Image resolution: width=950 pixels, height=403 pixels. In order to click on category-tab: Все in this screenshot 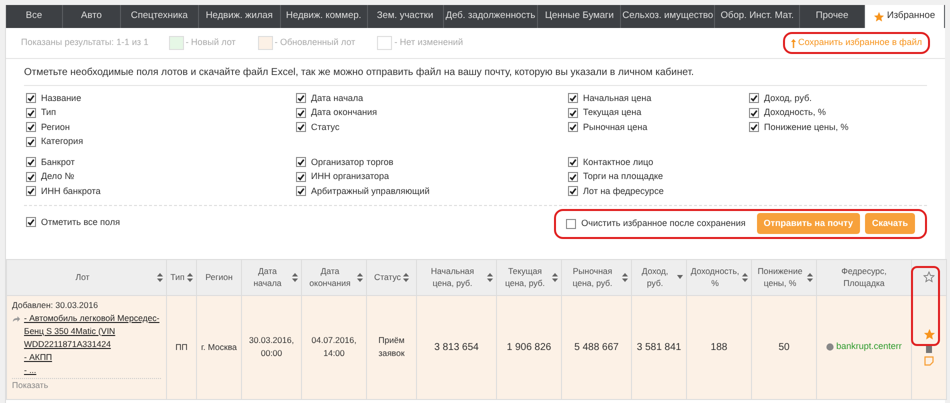, I will do `click(34, 16)`.